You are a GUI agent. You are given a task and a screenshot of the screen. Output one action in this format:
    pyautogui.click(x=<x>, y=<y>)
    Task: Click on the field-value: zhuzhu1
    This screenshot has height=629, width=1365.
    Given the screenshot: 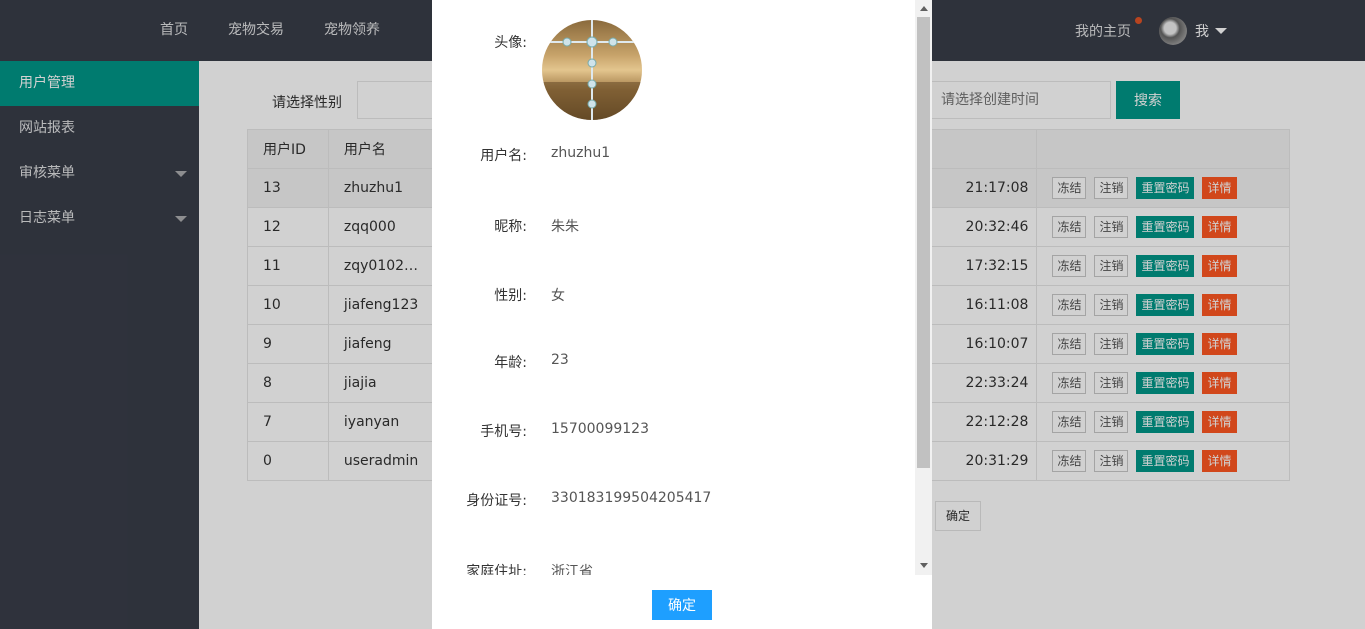 What is the action you would take?
    pyautogui.click(x=581, y=153)
    